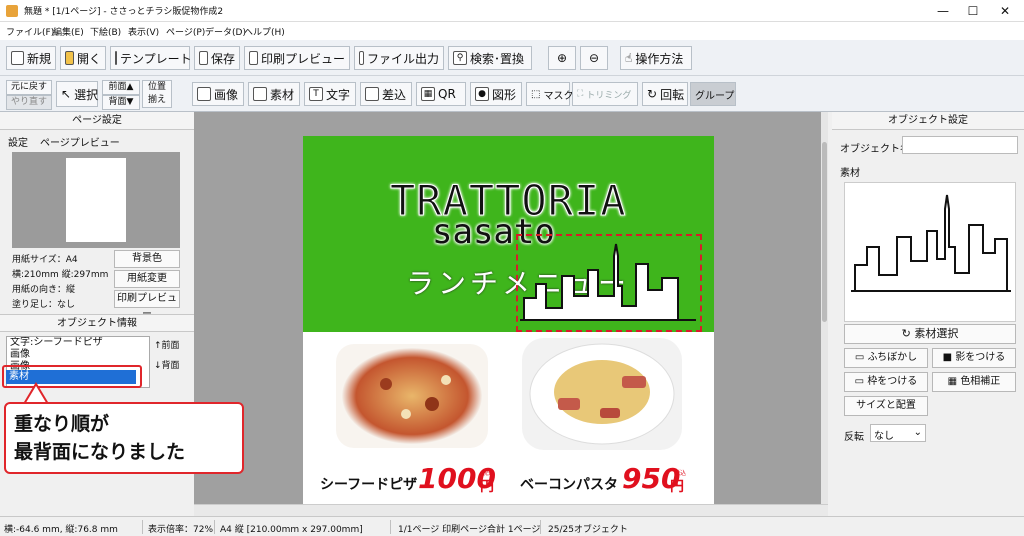 This screenshot has height=536, width=1024. Describe the element at coordinates (960, 145) in the screenshot. I see `object-name-input` at that location.